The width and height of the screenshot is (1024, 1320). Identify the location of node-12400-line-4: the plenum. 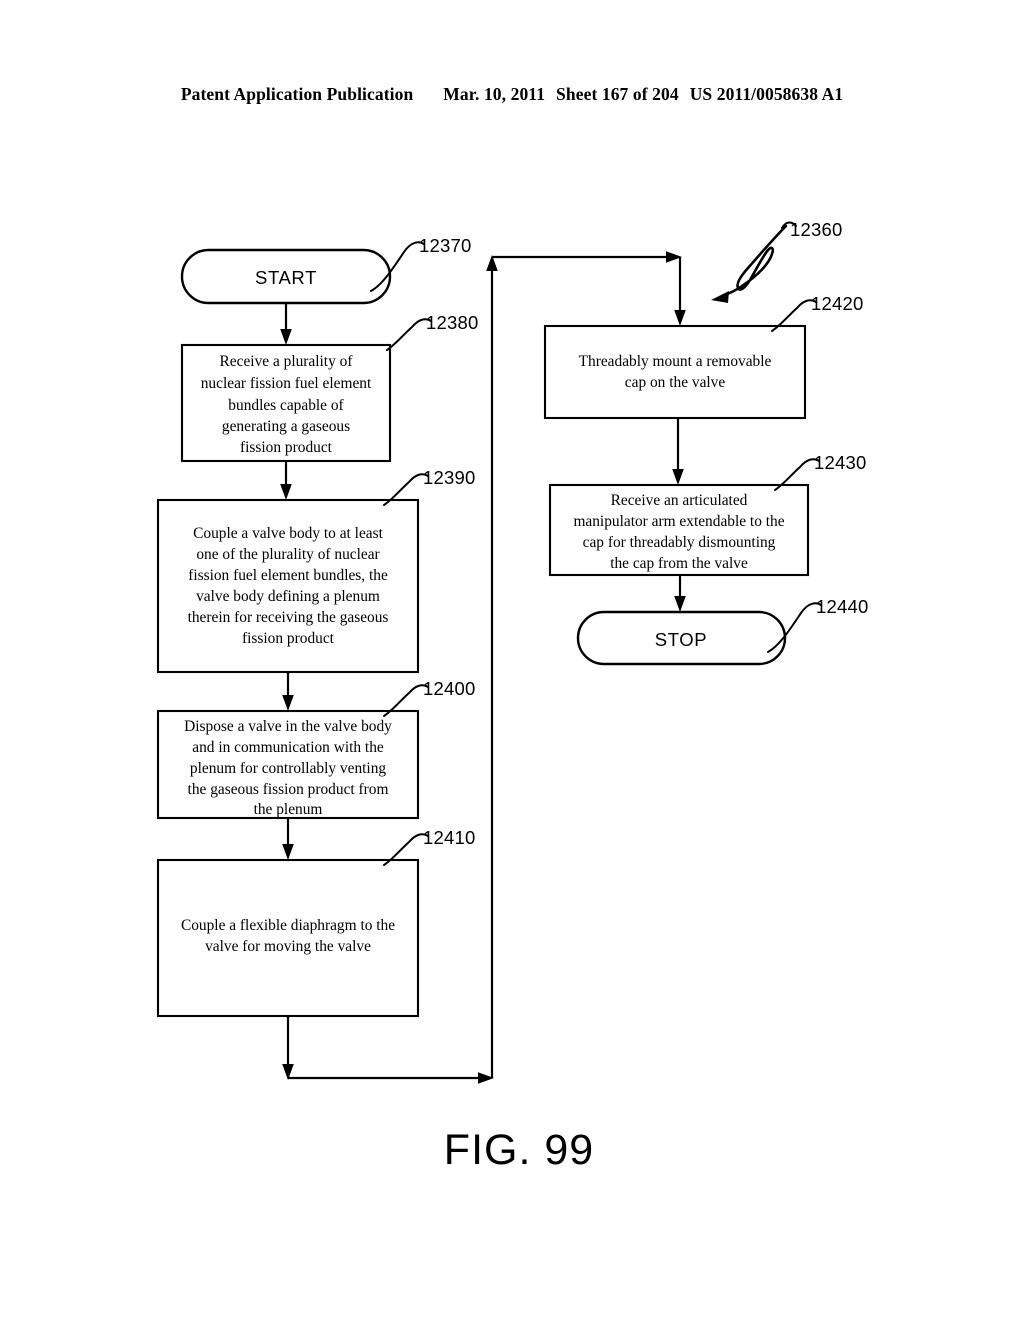
(288, 809).